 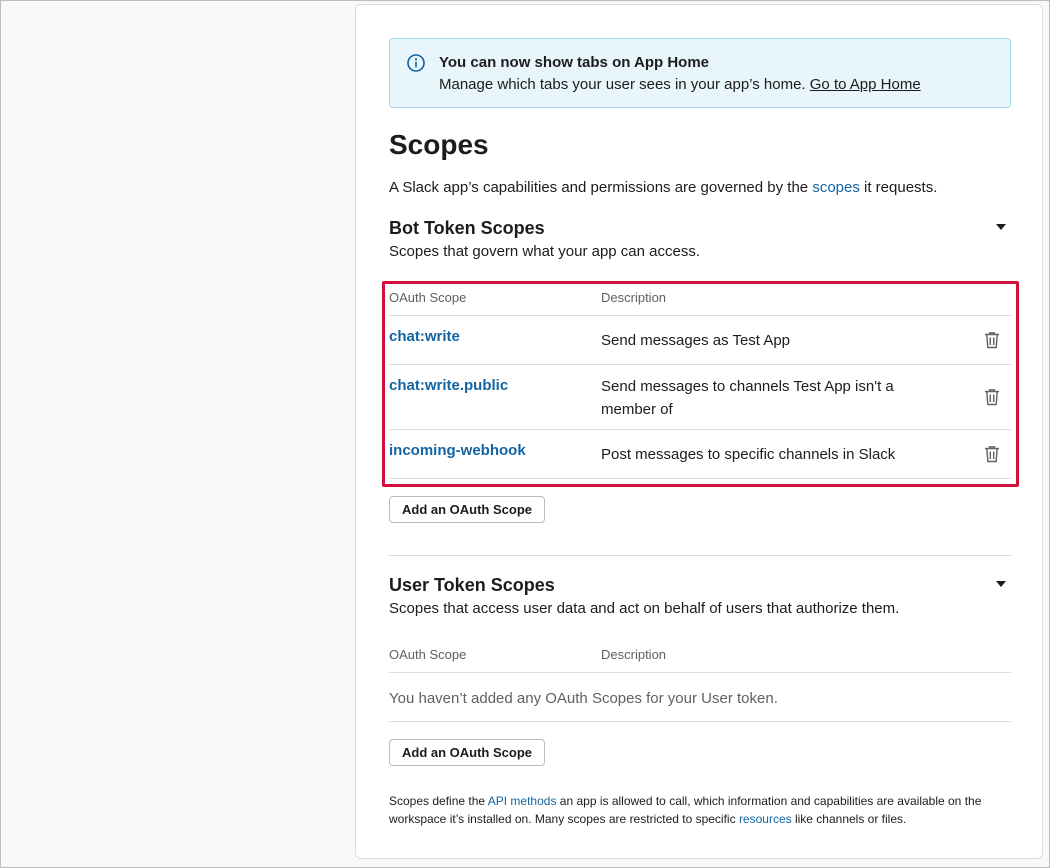 I want to click on footer-text-3: like channels or files., so click(x=849, y=819).